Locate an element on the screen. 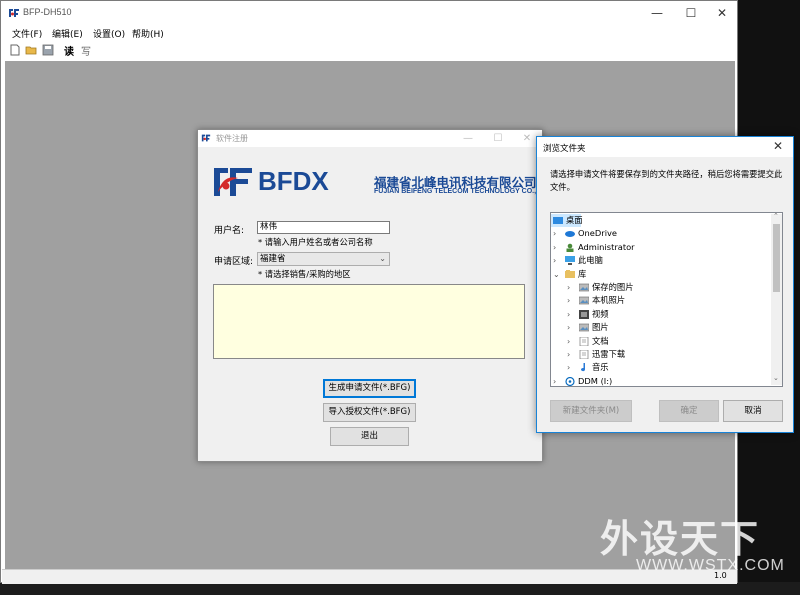 The height and width of the screenshot is (595, 800). tree-item-label: 库 is located at coordinates (582, 273).